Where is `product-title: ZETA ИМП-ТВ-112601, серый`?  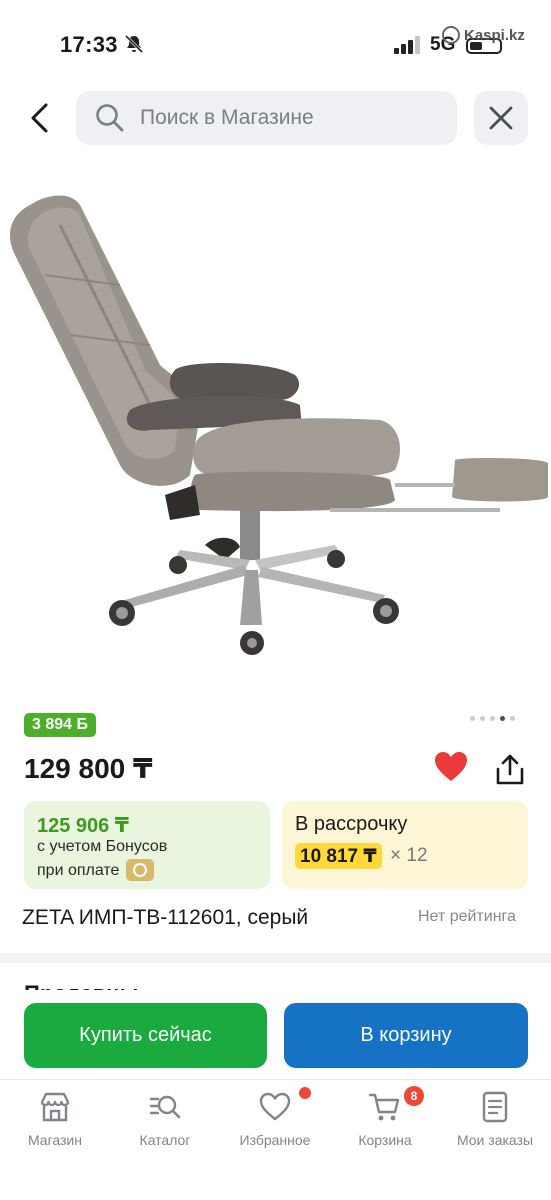 product-title: ZETA ИМП-ТВ-112601, серый is located at coordinates (165, 917).